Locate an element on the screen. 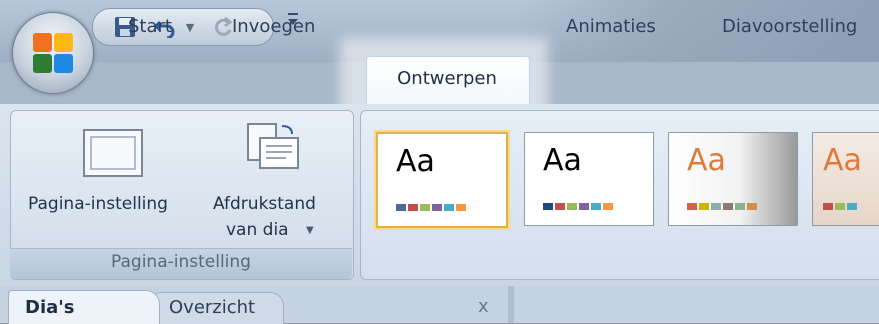 Image resolution: width=879 pixels, height=324 pixels. tab-animaties: Animaties is located at coordinates (611, 27).